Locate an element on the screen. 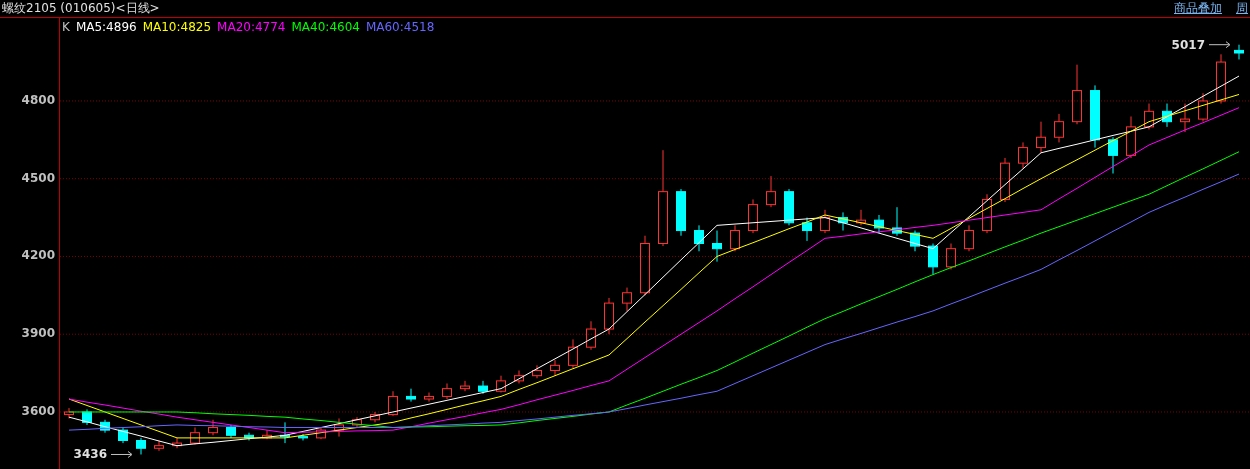 This screenshot has width=1250, height=469. legend-label: MA20:4774 is located at coordinates (251, 27).